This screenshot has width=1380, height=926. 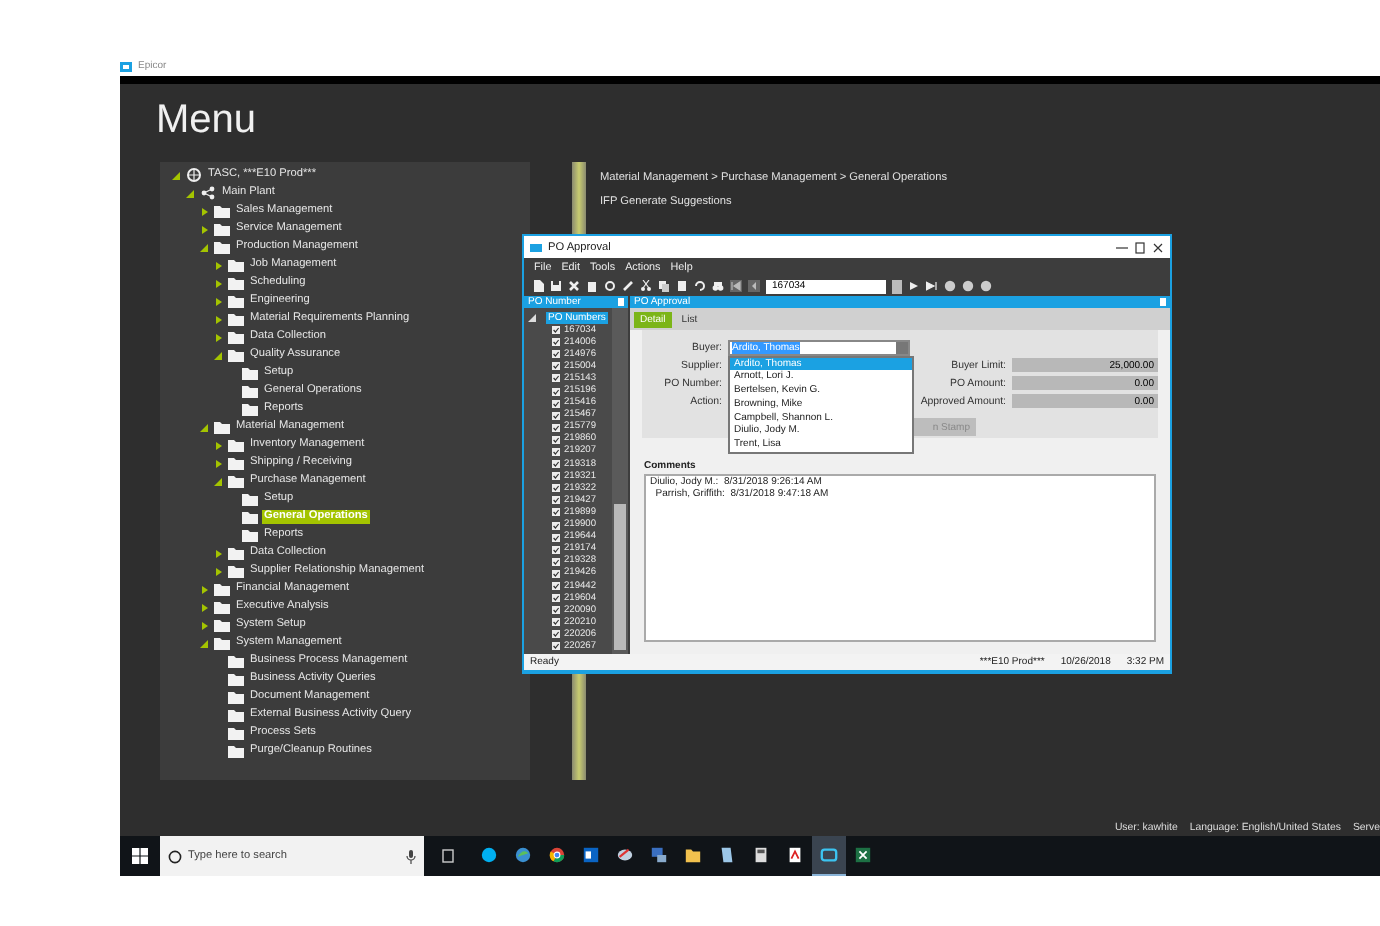 I want to click on cut-icon, so click(x=646, y=286).